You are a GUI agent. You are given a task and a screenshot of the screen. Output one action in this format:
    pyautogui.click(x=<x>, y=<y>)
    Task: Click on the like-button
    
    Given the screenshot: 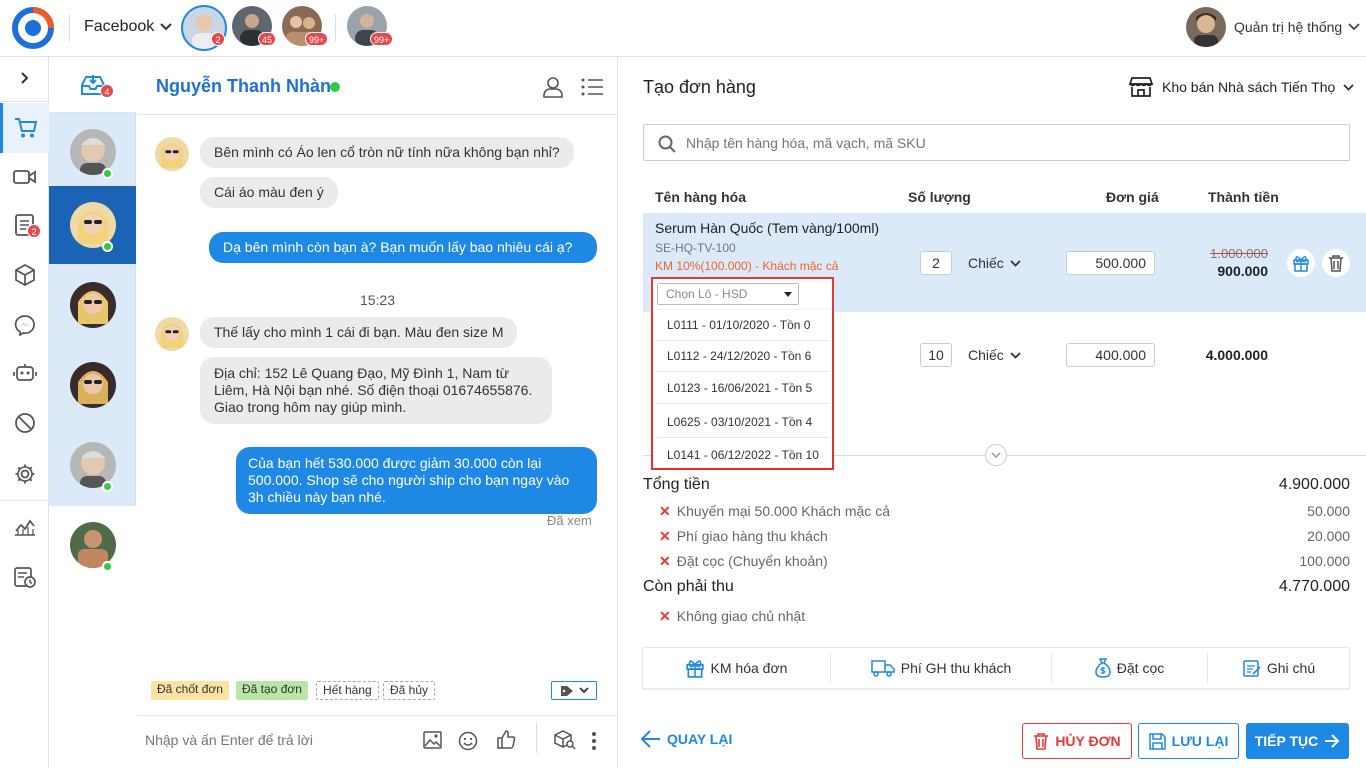 What is the action you would take?
    pyautogui.click(x=506, y=739)
    